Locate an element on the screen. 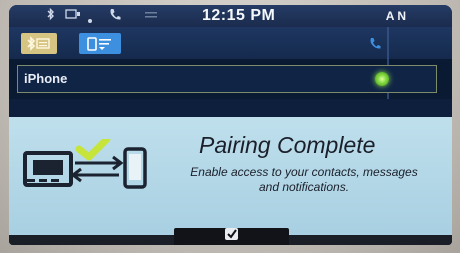  tab-phone is located at coordinates (100, 43).